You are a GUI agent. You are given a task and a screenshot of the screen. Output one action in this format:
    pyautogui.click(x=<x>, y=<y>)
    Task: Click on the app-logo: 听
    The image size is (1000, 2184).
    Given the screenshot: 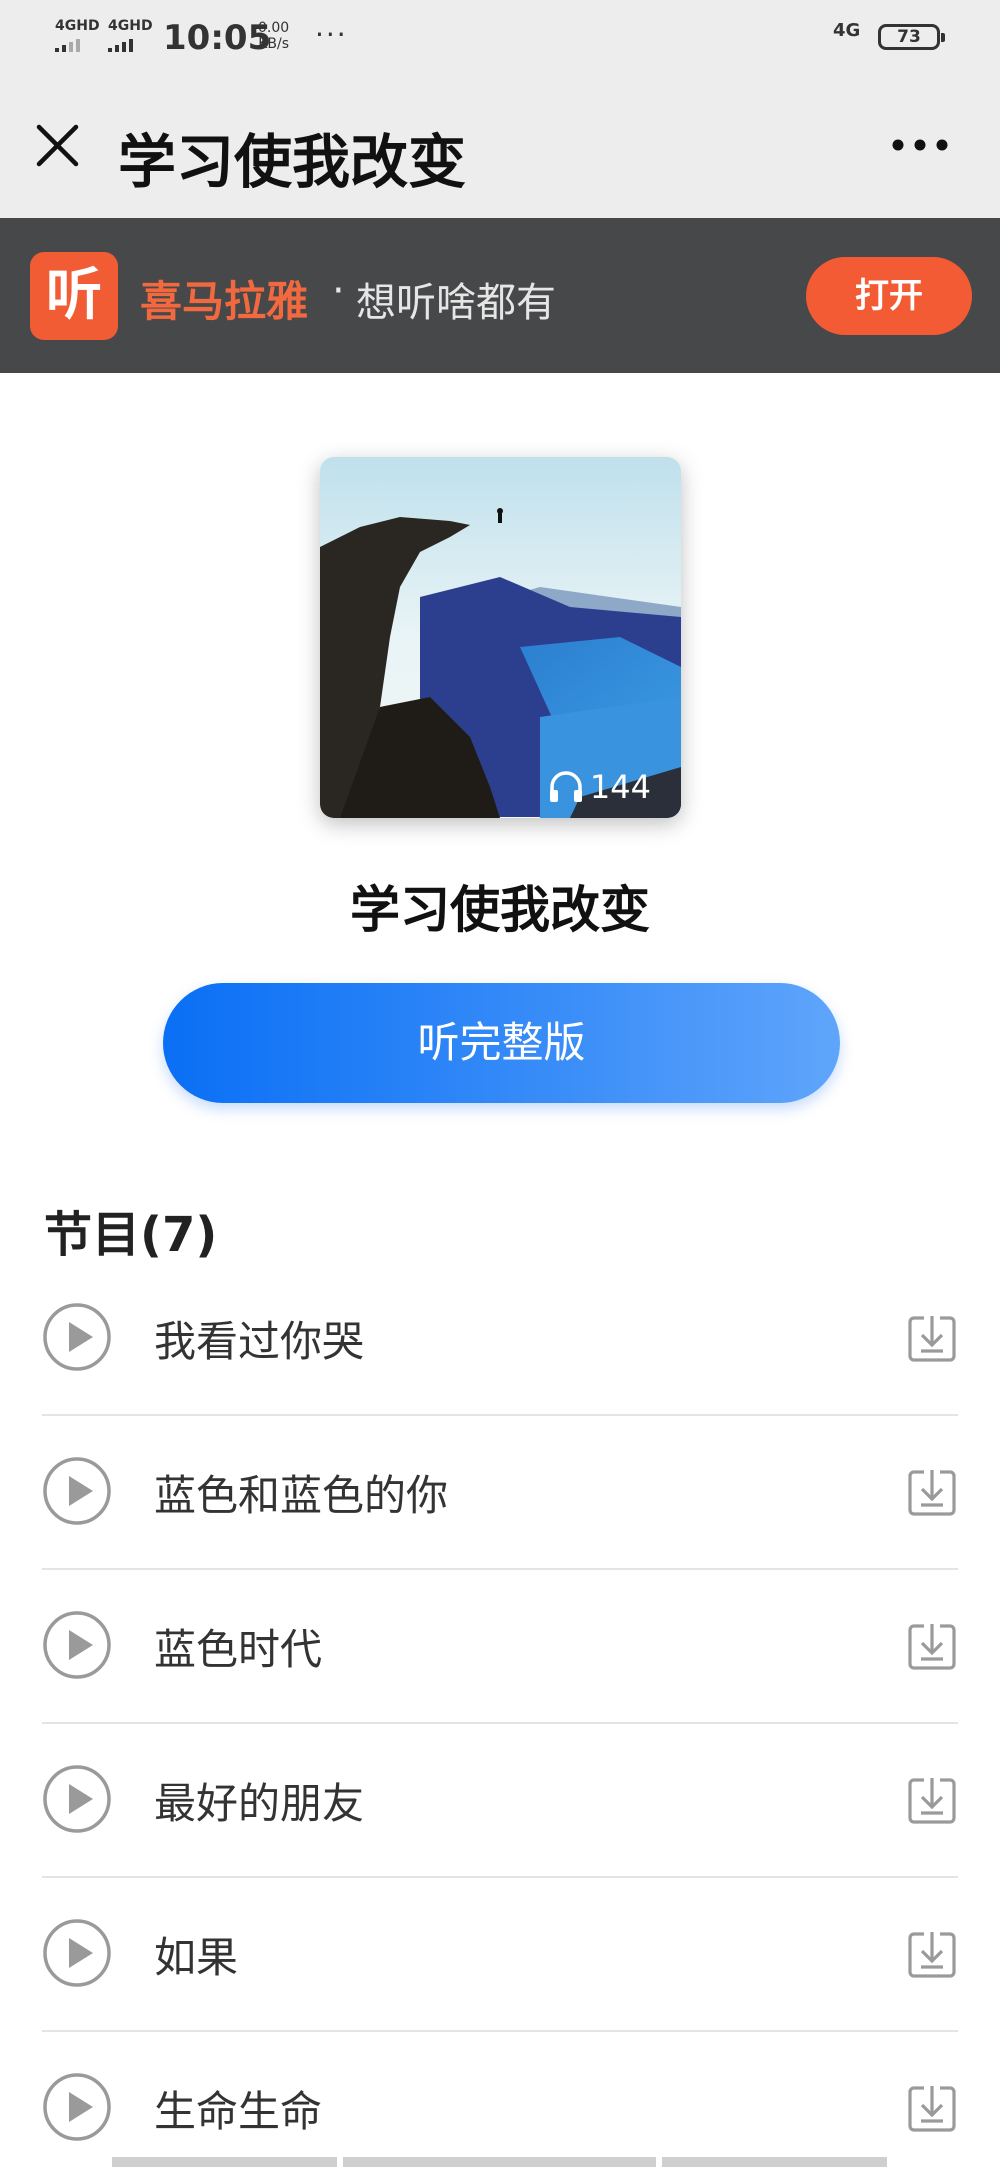 What is the action you would take?
    pyautogui.click(x=74, y=296)
    